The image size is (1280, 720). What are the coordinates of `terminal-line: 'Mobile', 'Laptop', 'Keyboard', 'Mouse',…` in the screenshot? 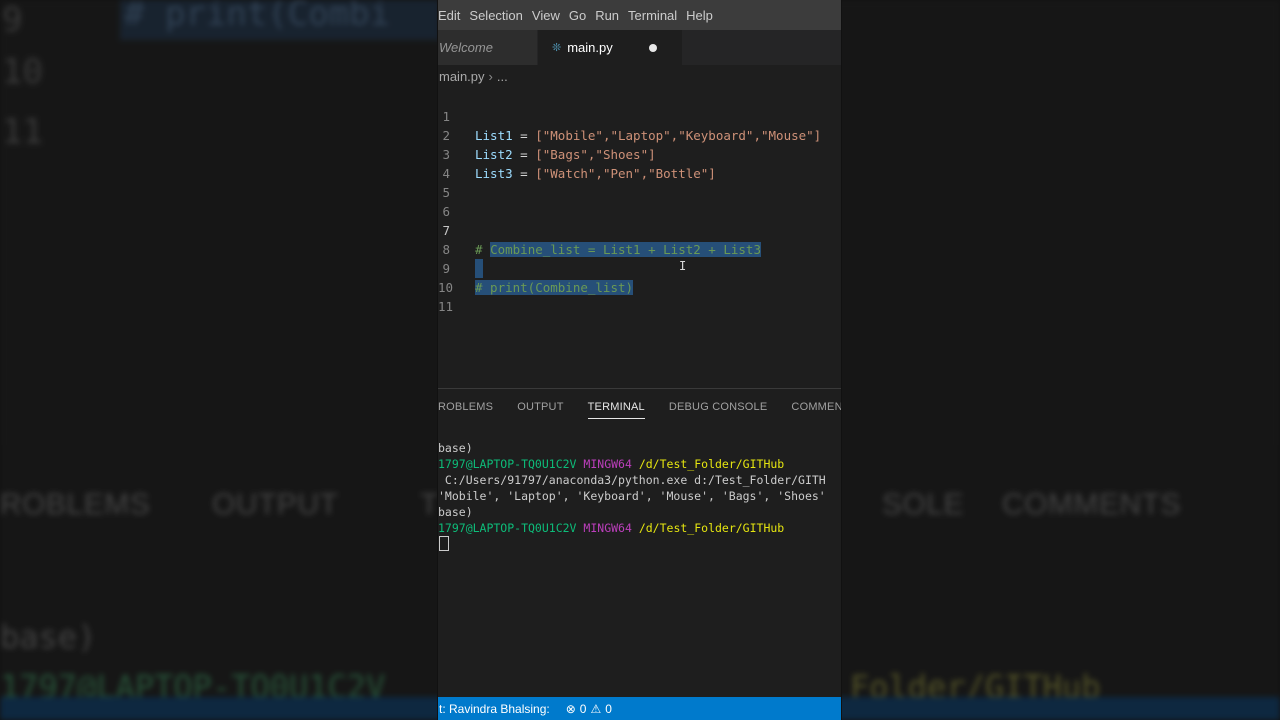 It's located at (632, 496).